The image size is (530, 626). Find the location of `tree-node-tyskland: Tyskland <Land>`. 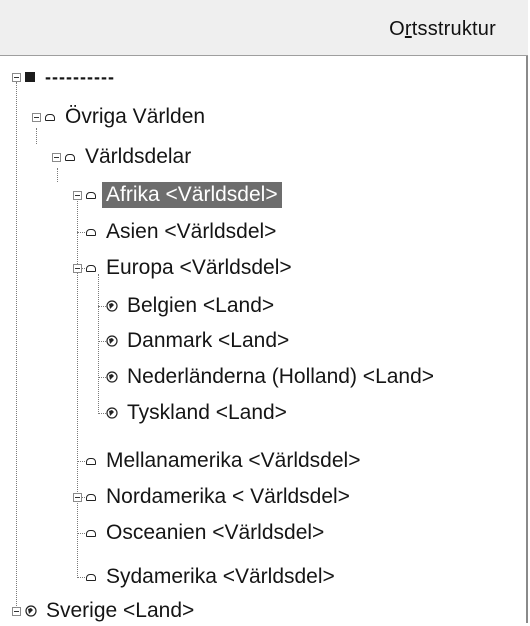

tree-node-tyskland: Tyskland <Land> is located at coordinates (198, 413).